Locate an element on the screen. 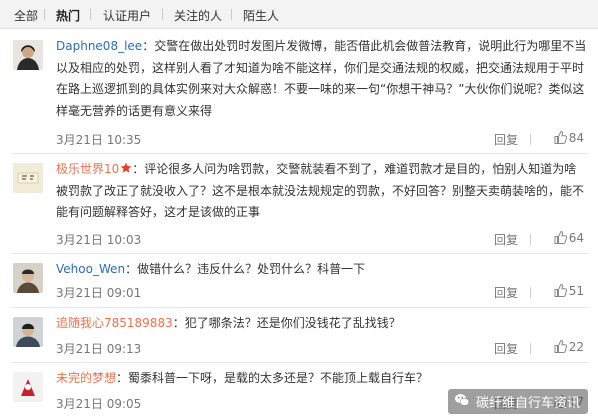 The height and width of the screenshot is (420, 598). comment-text: 犯了哪条法？还是你们没钱花了乱找钱？ is located at coordinates (292, 323).